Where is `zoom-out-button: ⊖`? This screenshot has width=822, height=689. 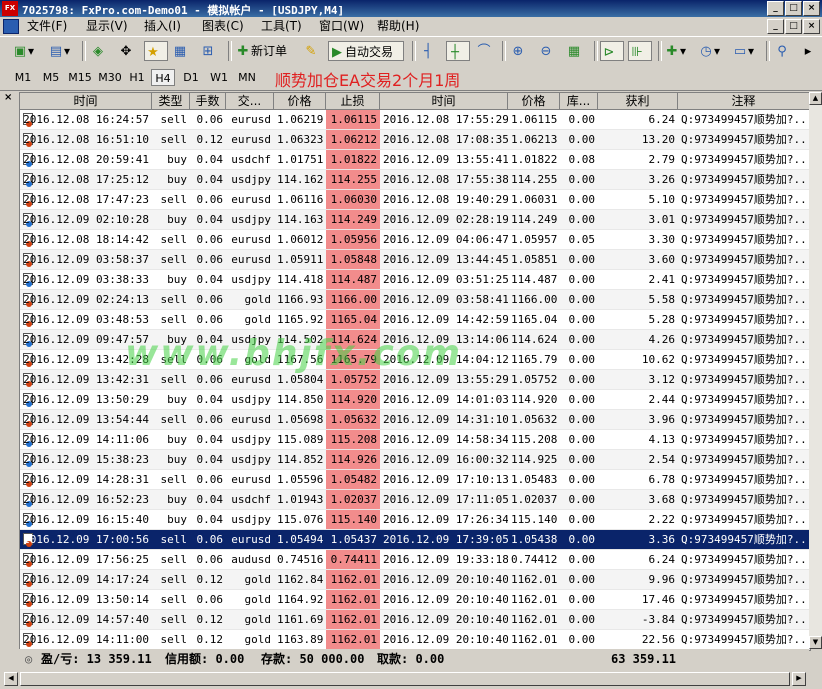 zoom-out-button: ⊖ is located at coordinates (546, 51).